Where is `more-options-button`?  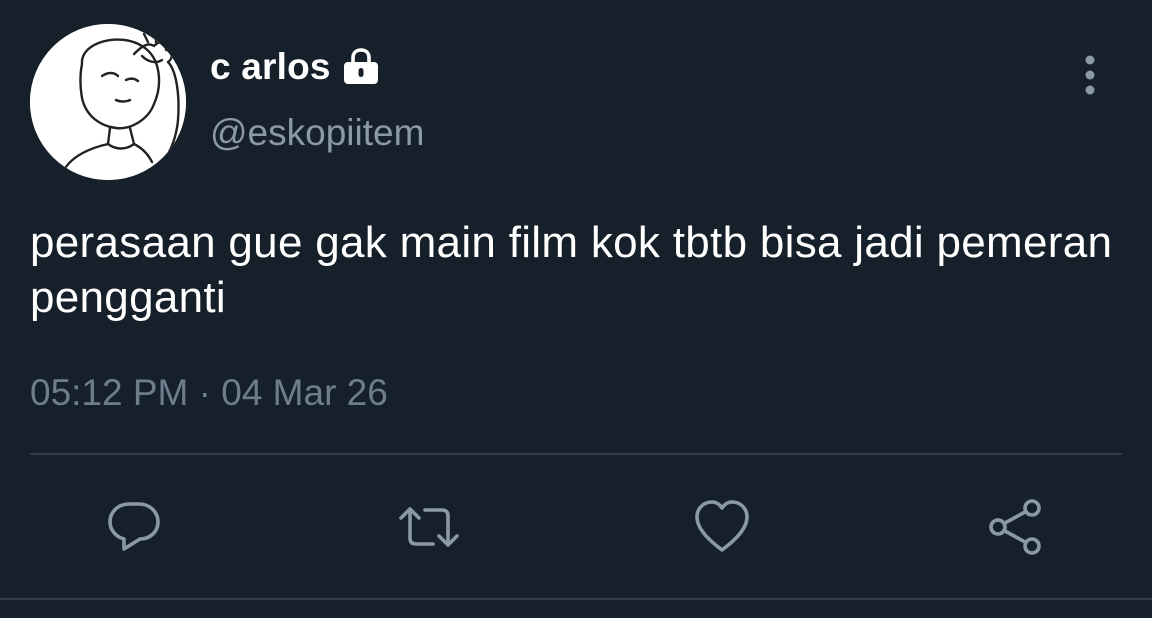
more-options-button is located at coordinates (1090, 75).